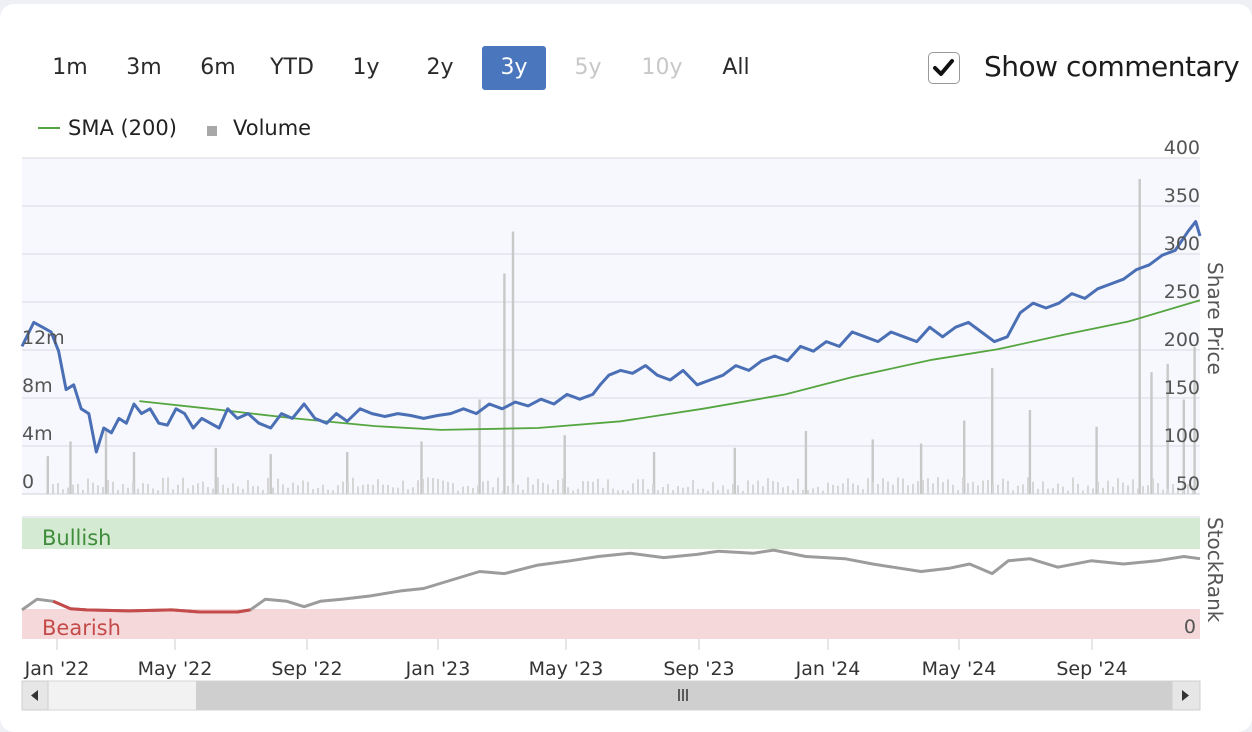 This screenshot has width=1252, height=732. What do you see at coordinates (122, 128) in the screenshot?
I see `legend-sma-label: SMA (200)` at bounding box center [122, 128].